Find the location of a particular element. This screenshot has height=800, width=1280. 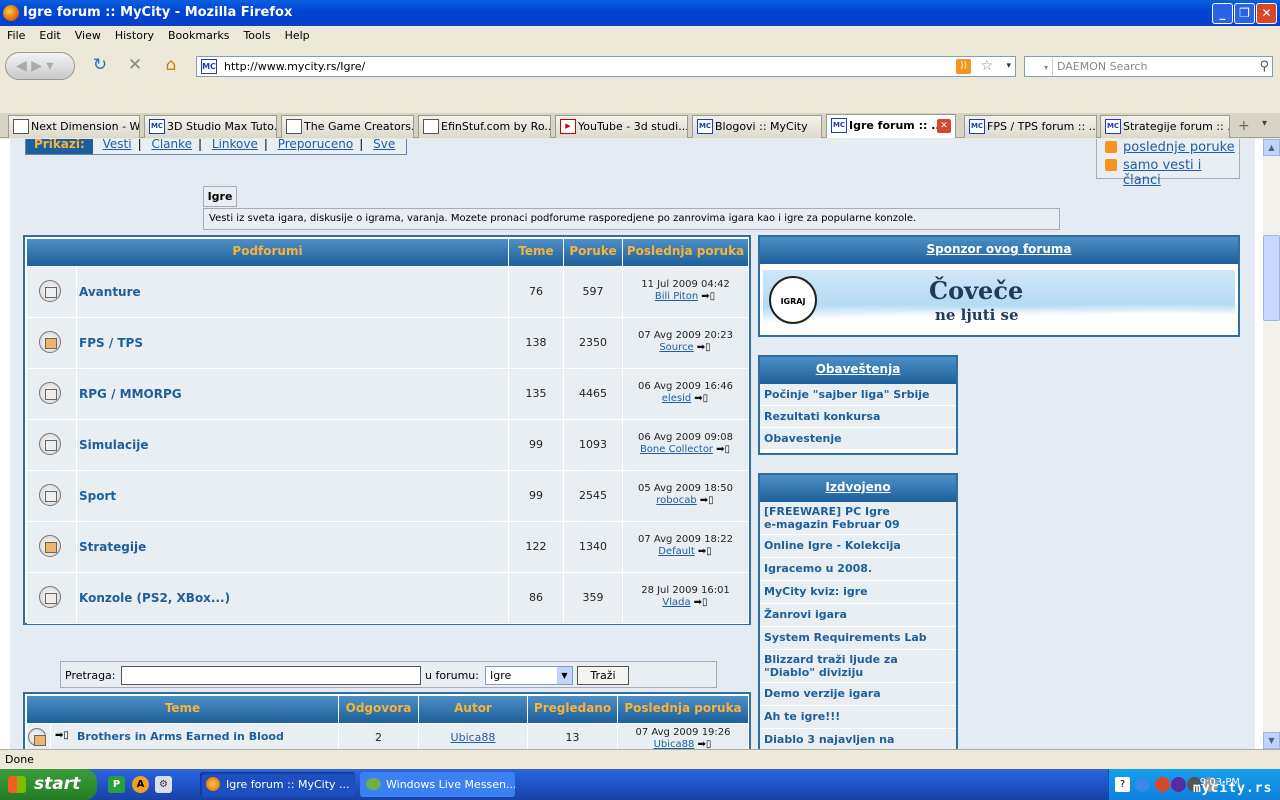

scroll-up-button: ▲ is located at coordinates (1271, 147).